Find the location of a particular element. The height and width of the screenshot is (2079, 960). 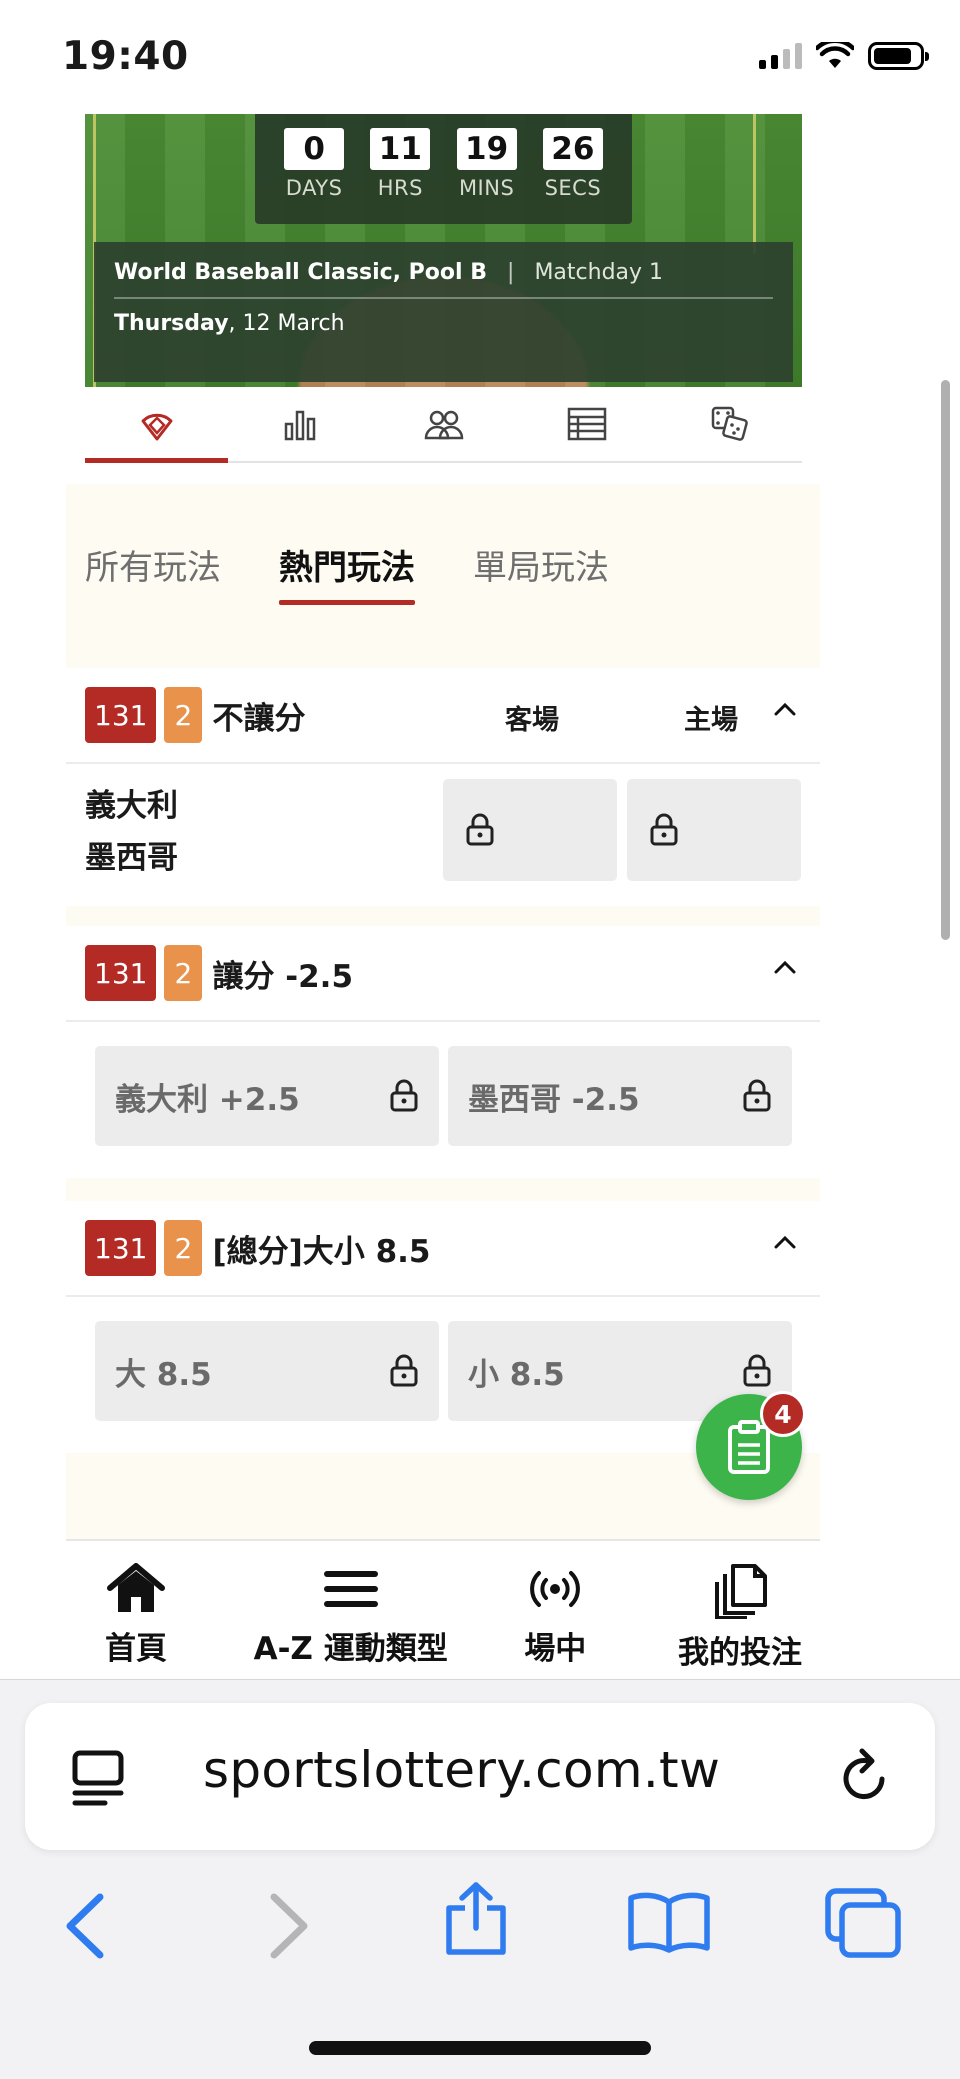

market-moneyline: 131 2 不讓分 客場 主場 義大利 墨西哥 is located at coordinates (443, 787).